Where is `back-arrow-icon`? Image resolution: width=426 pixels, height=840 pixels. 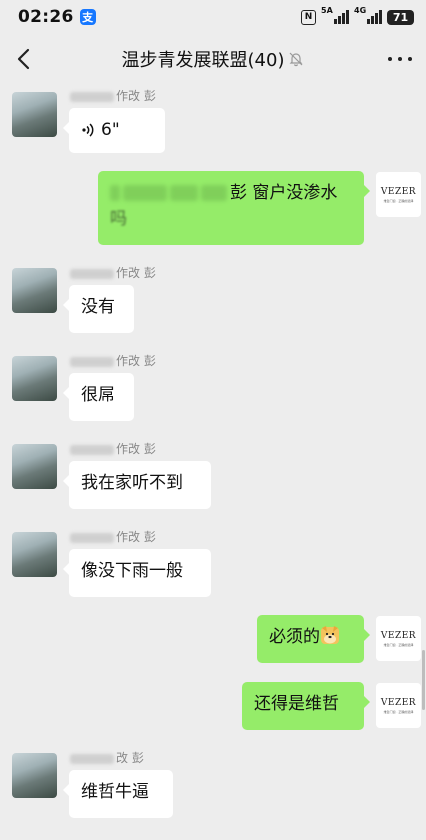
back-arrow-icon is located at coordinates (23, 59).